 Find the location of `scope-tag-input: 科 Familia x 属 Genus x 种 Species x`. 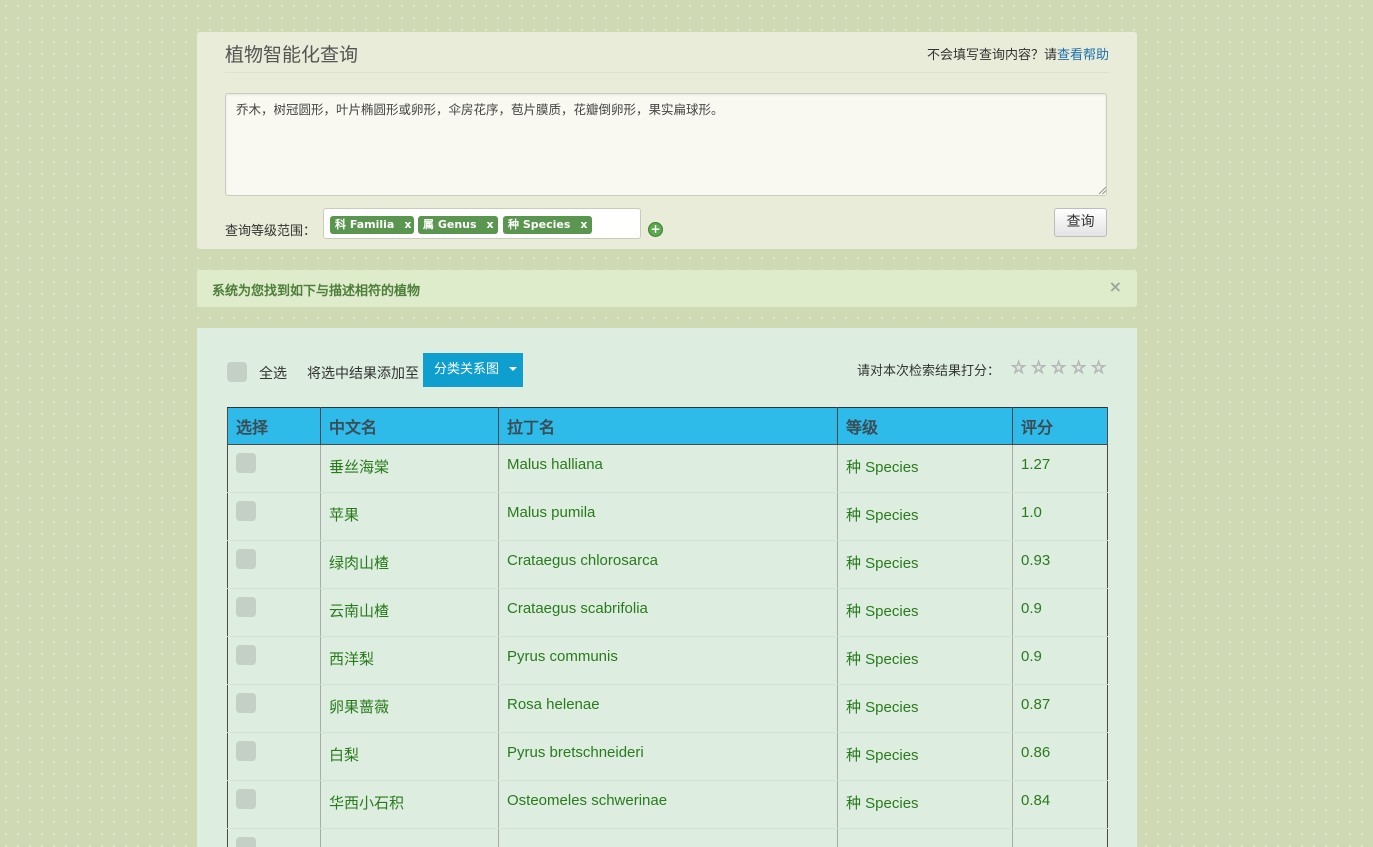

scope-tag-input: 科 Familia x 属 Genus x 种 Species x is located at coordinates (482, 223).